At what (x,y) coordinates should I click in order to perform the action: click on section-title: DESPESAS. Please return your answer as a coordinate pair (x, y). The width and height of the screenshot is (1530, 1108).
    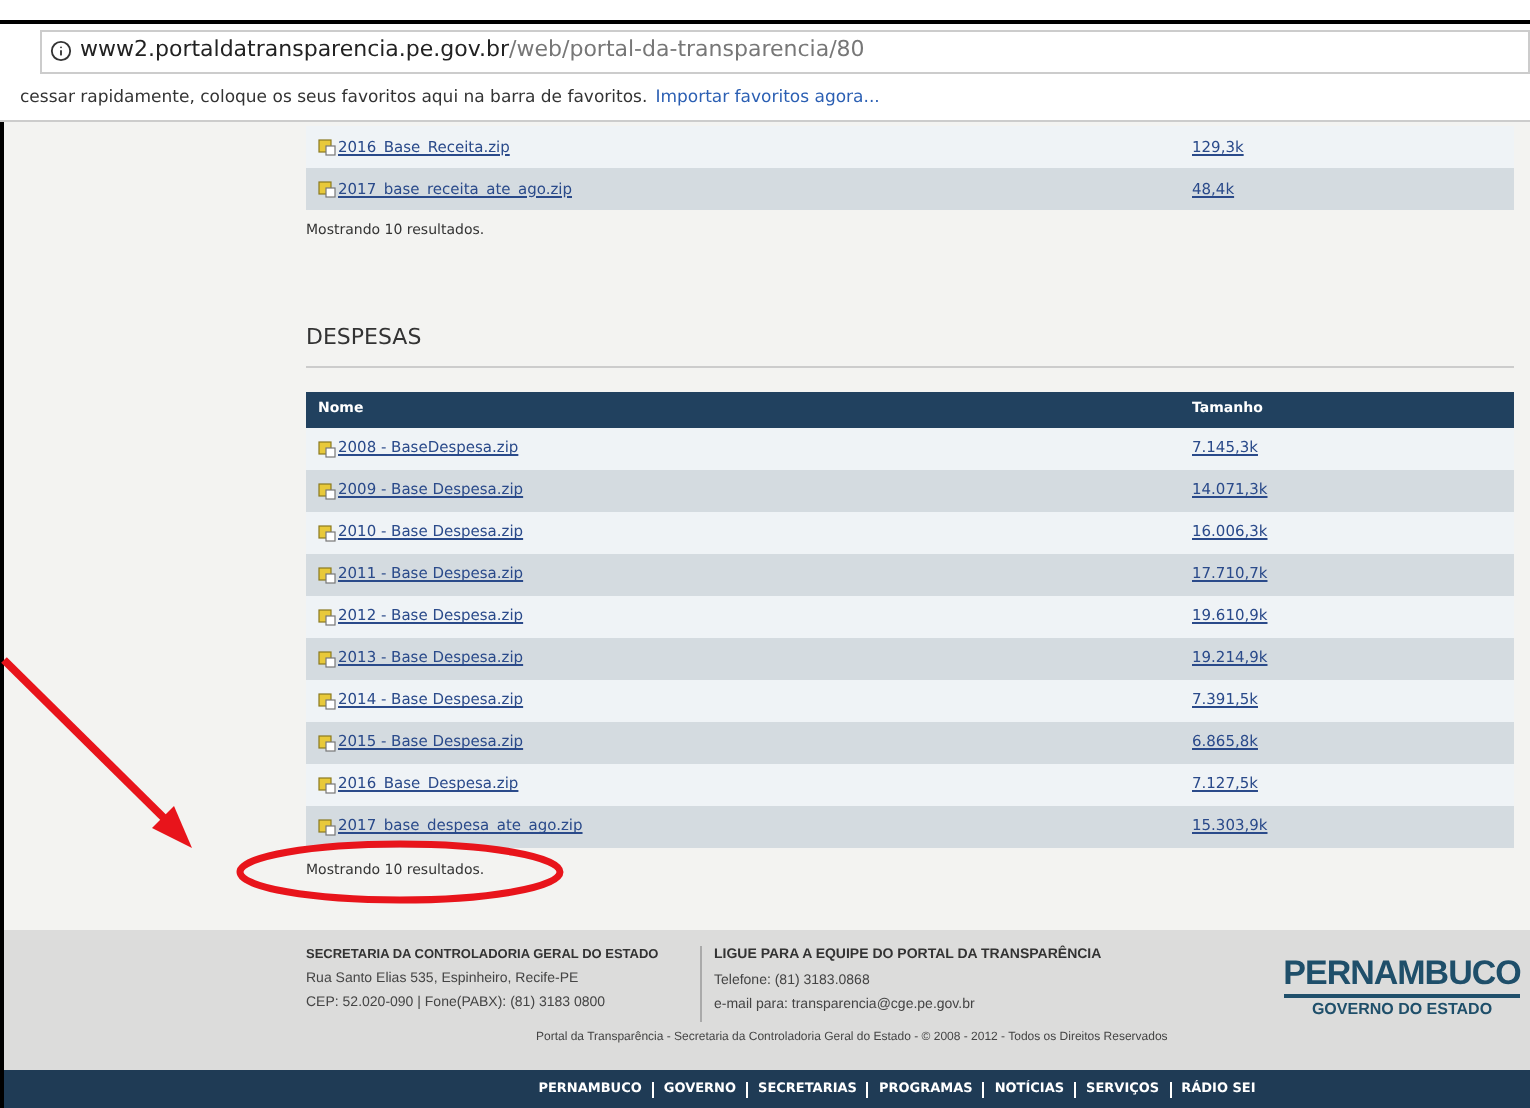
    Looking at the image, I should click on (364, 336).